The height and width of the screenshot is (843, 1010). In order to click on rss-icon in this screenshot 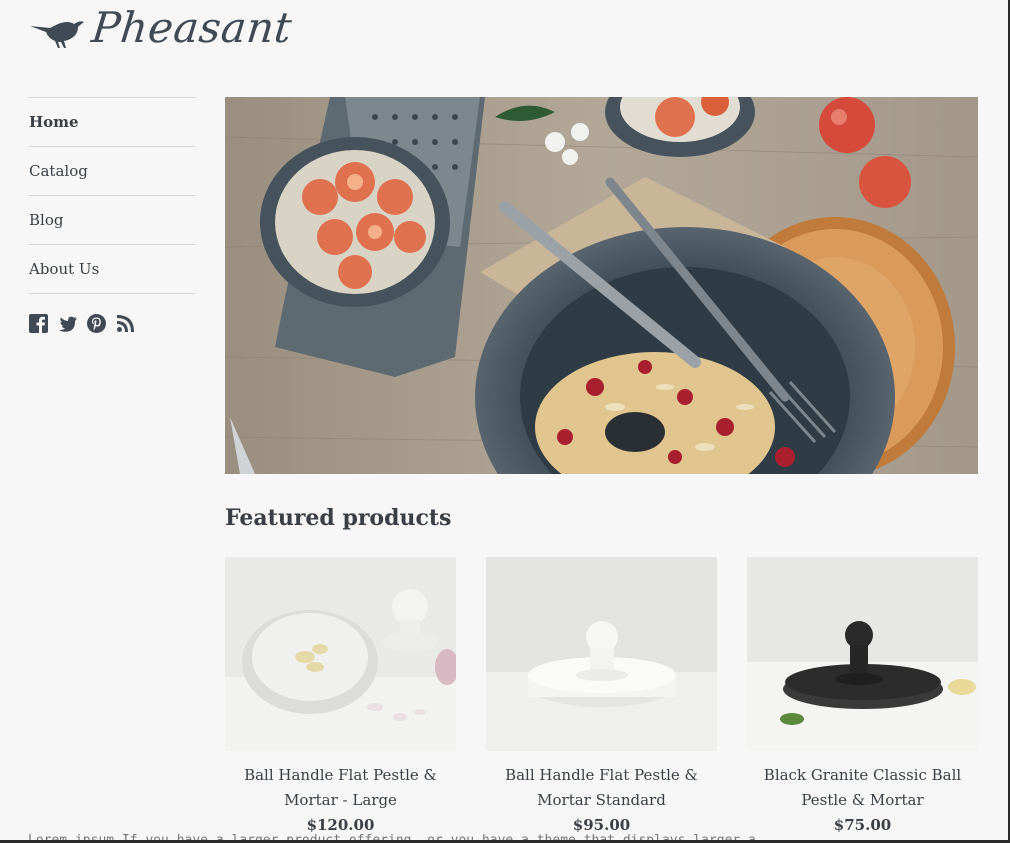, I will do `click(125, 323)`.